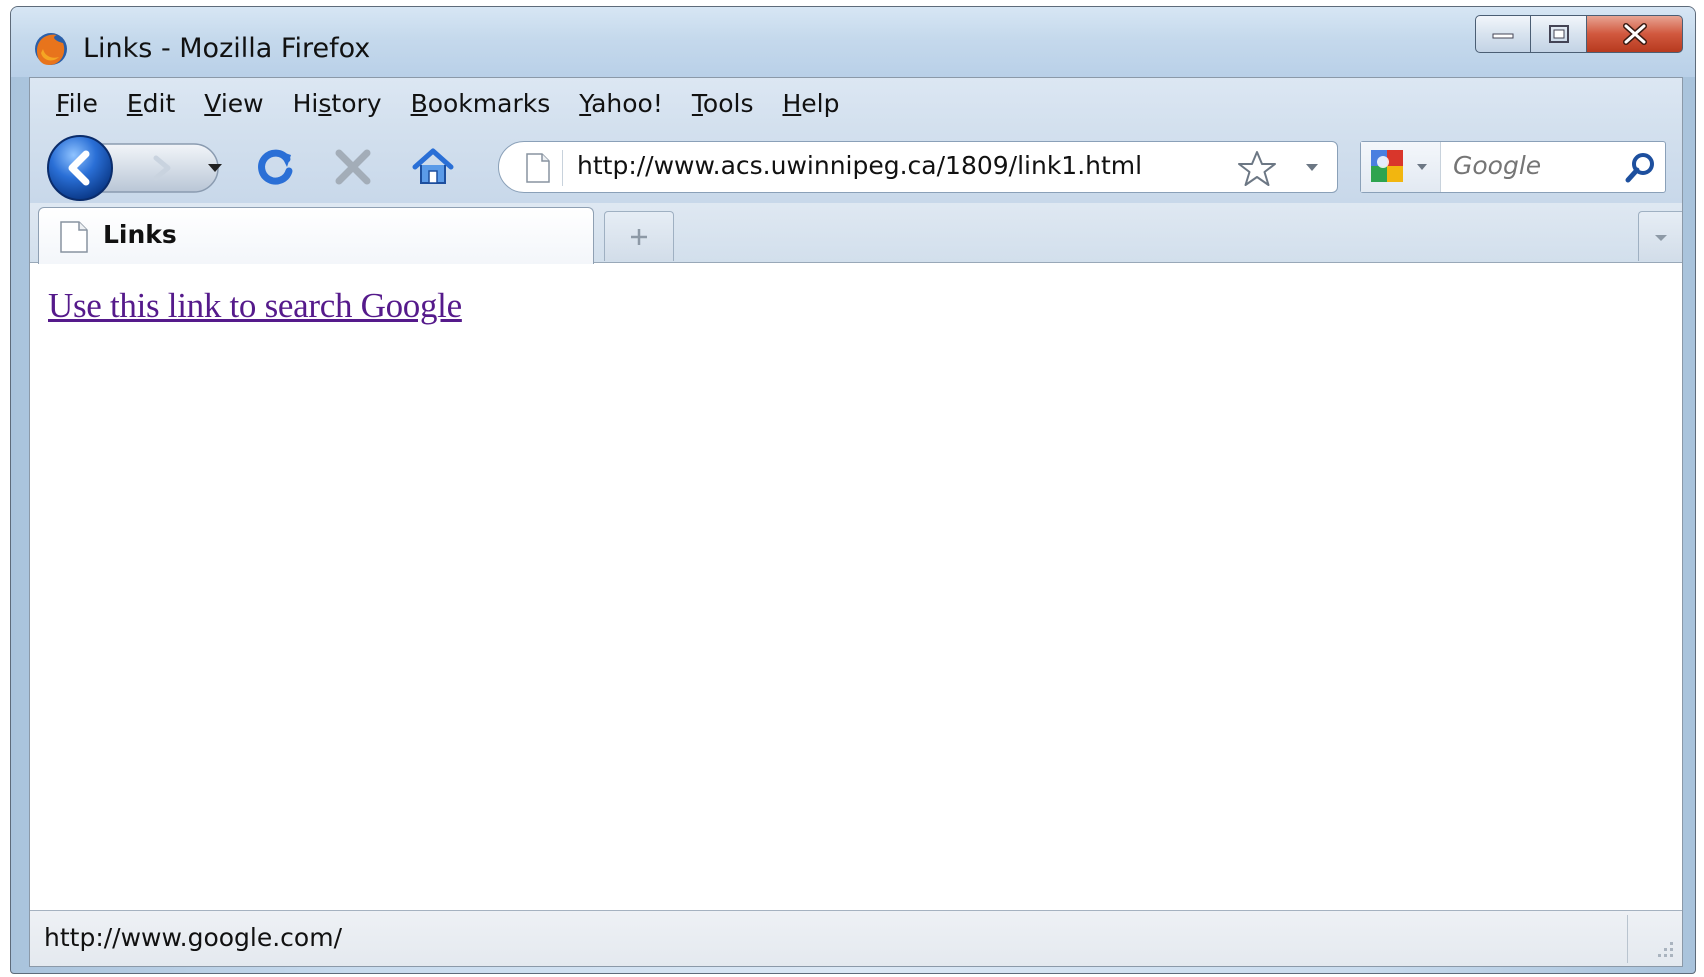 The width and height of the screenshot is (1704, 977). I want to click on maximize-button, so click(1559, 34).